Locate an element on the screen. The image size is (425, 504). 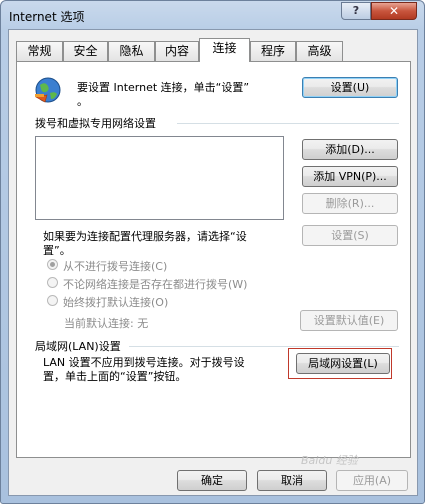
tab-content: 内容 is located at coordinates (177, 51).